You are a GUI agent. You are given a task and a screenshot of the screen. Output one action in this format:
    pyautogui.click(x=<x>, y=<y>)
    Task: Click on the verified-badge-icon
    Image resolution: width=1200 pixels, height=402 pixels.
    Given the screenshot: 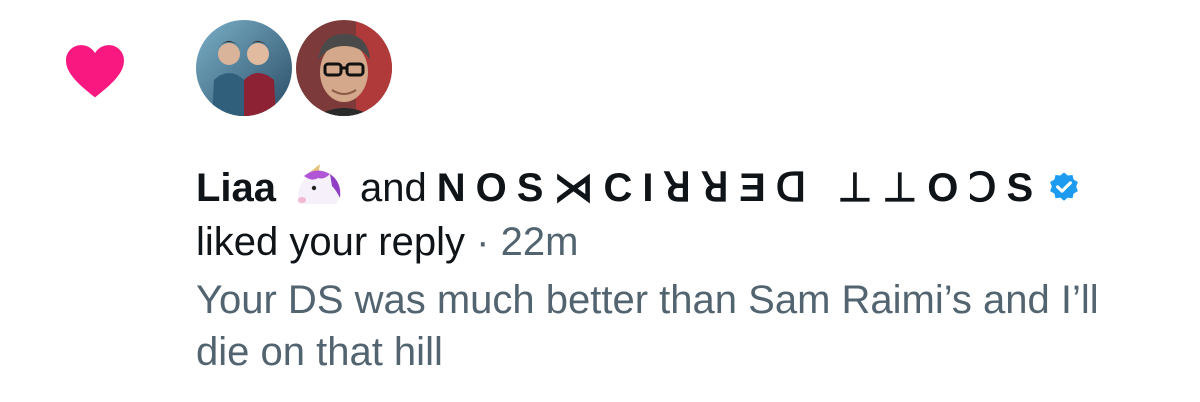 What is the action you would take?
    pyautogui.click(x=1064, y=186)
    